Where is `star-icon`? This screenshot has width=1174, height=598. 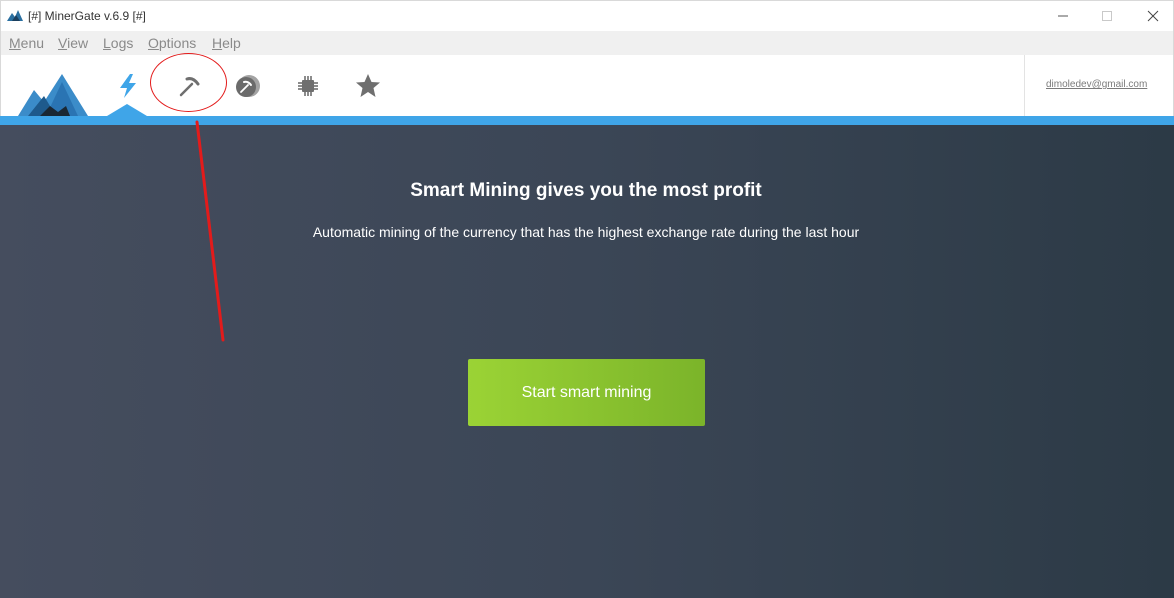 star-icon is located at coordinates (368, 85).